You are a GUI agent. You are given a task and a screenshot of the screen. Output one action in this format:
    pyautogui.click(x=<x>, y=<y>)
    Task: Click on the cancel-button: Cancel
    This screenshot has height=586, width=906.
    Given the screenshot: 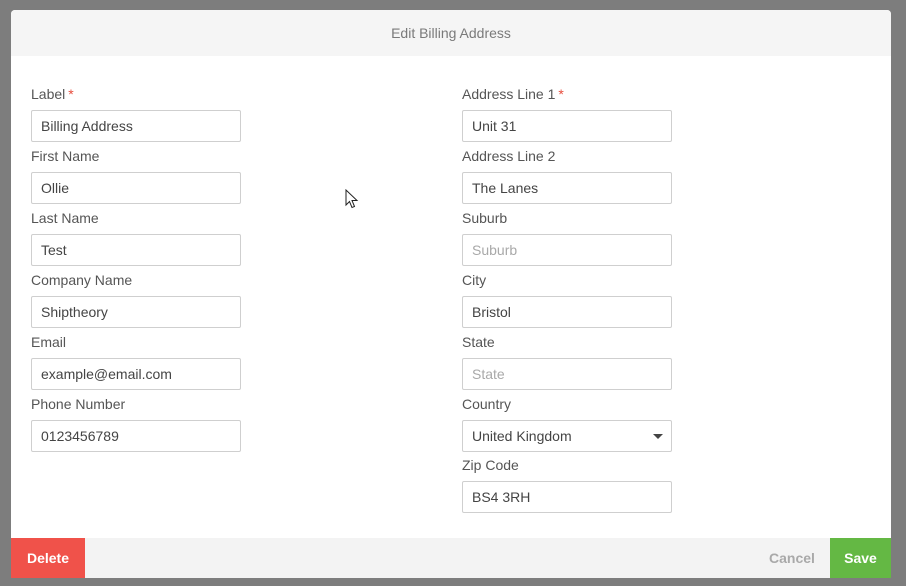 What is the action you would take?
    pyautogui.click(x=792, y=558)
    